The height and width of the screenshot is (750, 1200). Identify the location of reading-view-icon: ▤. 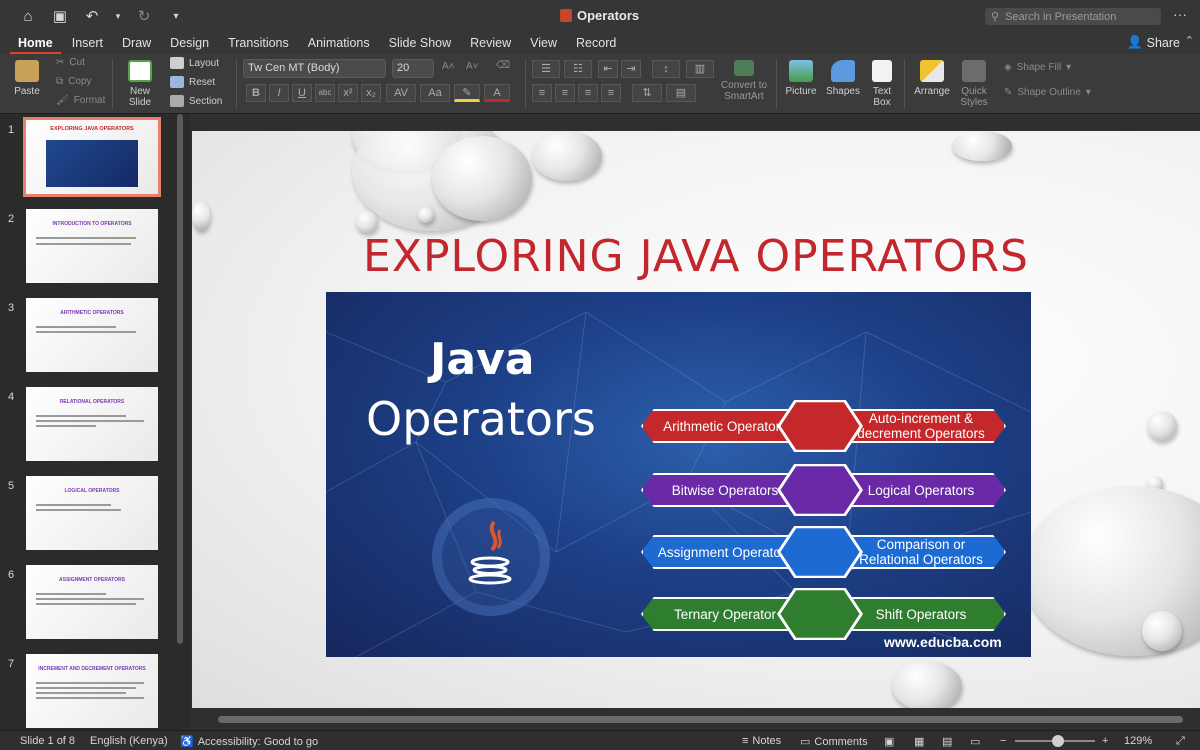
(947, 741).